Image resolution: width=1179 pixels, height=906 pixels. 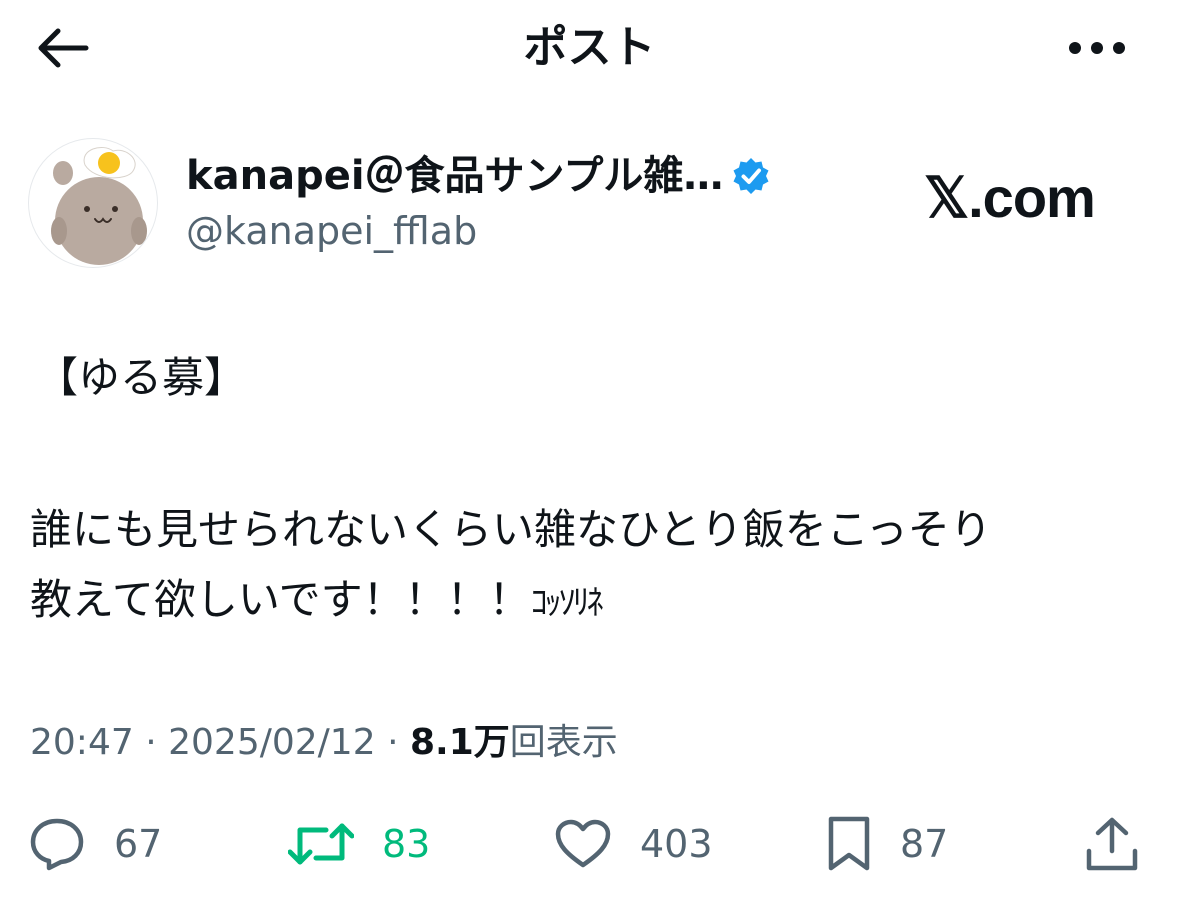 I want to click on page-title: ポスト, so click(x=589, y=47).